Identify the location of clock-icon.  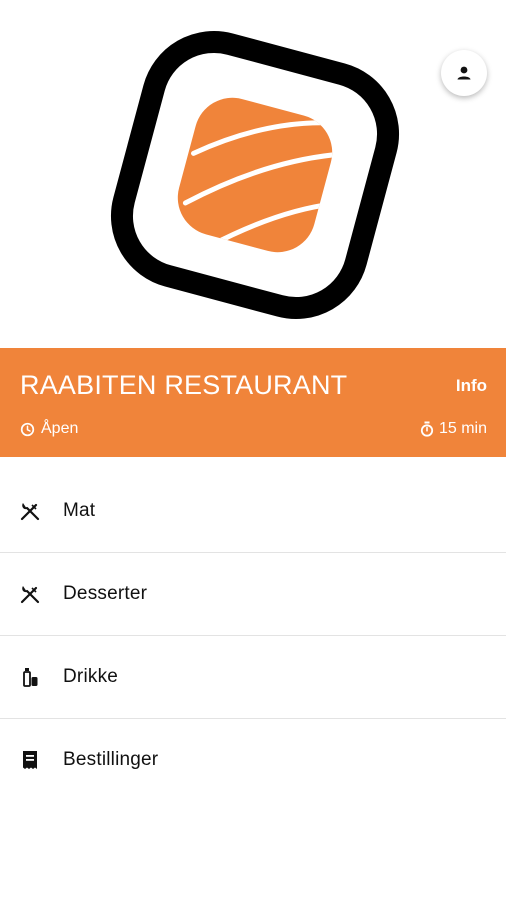
(27, 429).